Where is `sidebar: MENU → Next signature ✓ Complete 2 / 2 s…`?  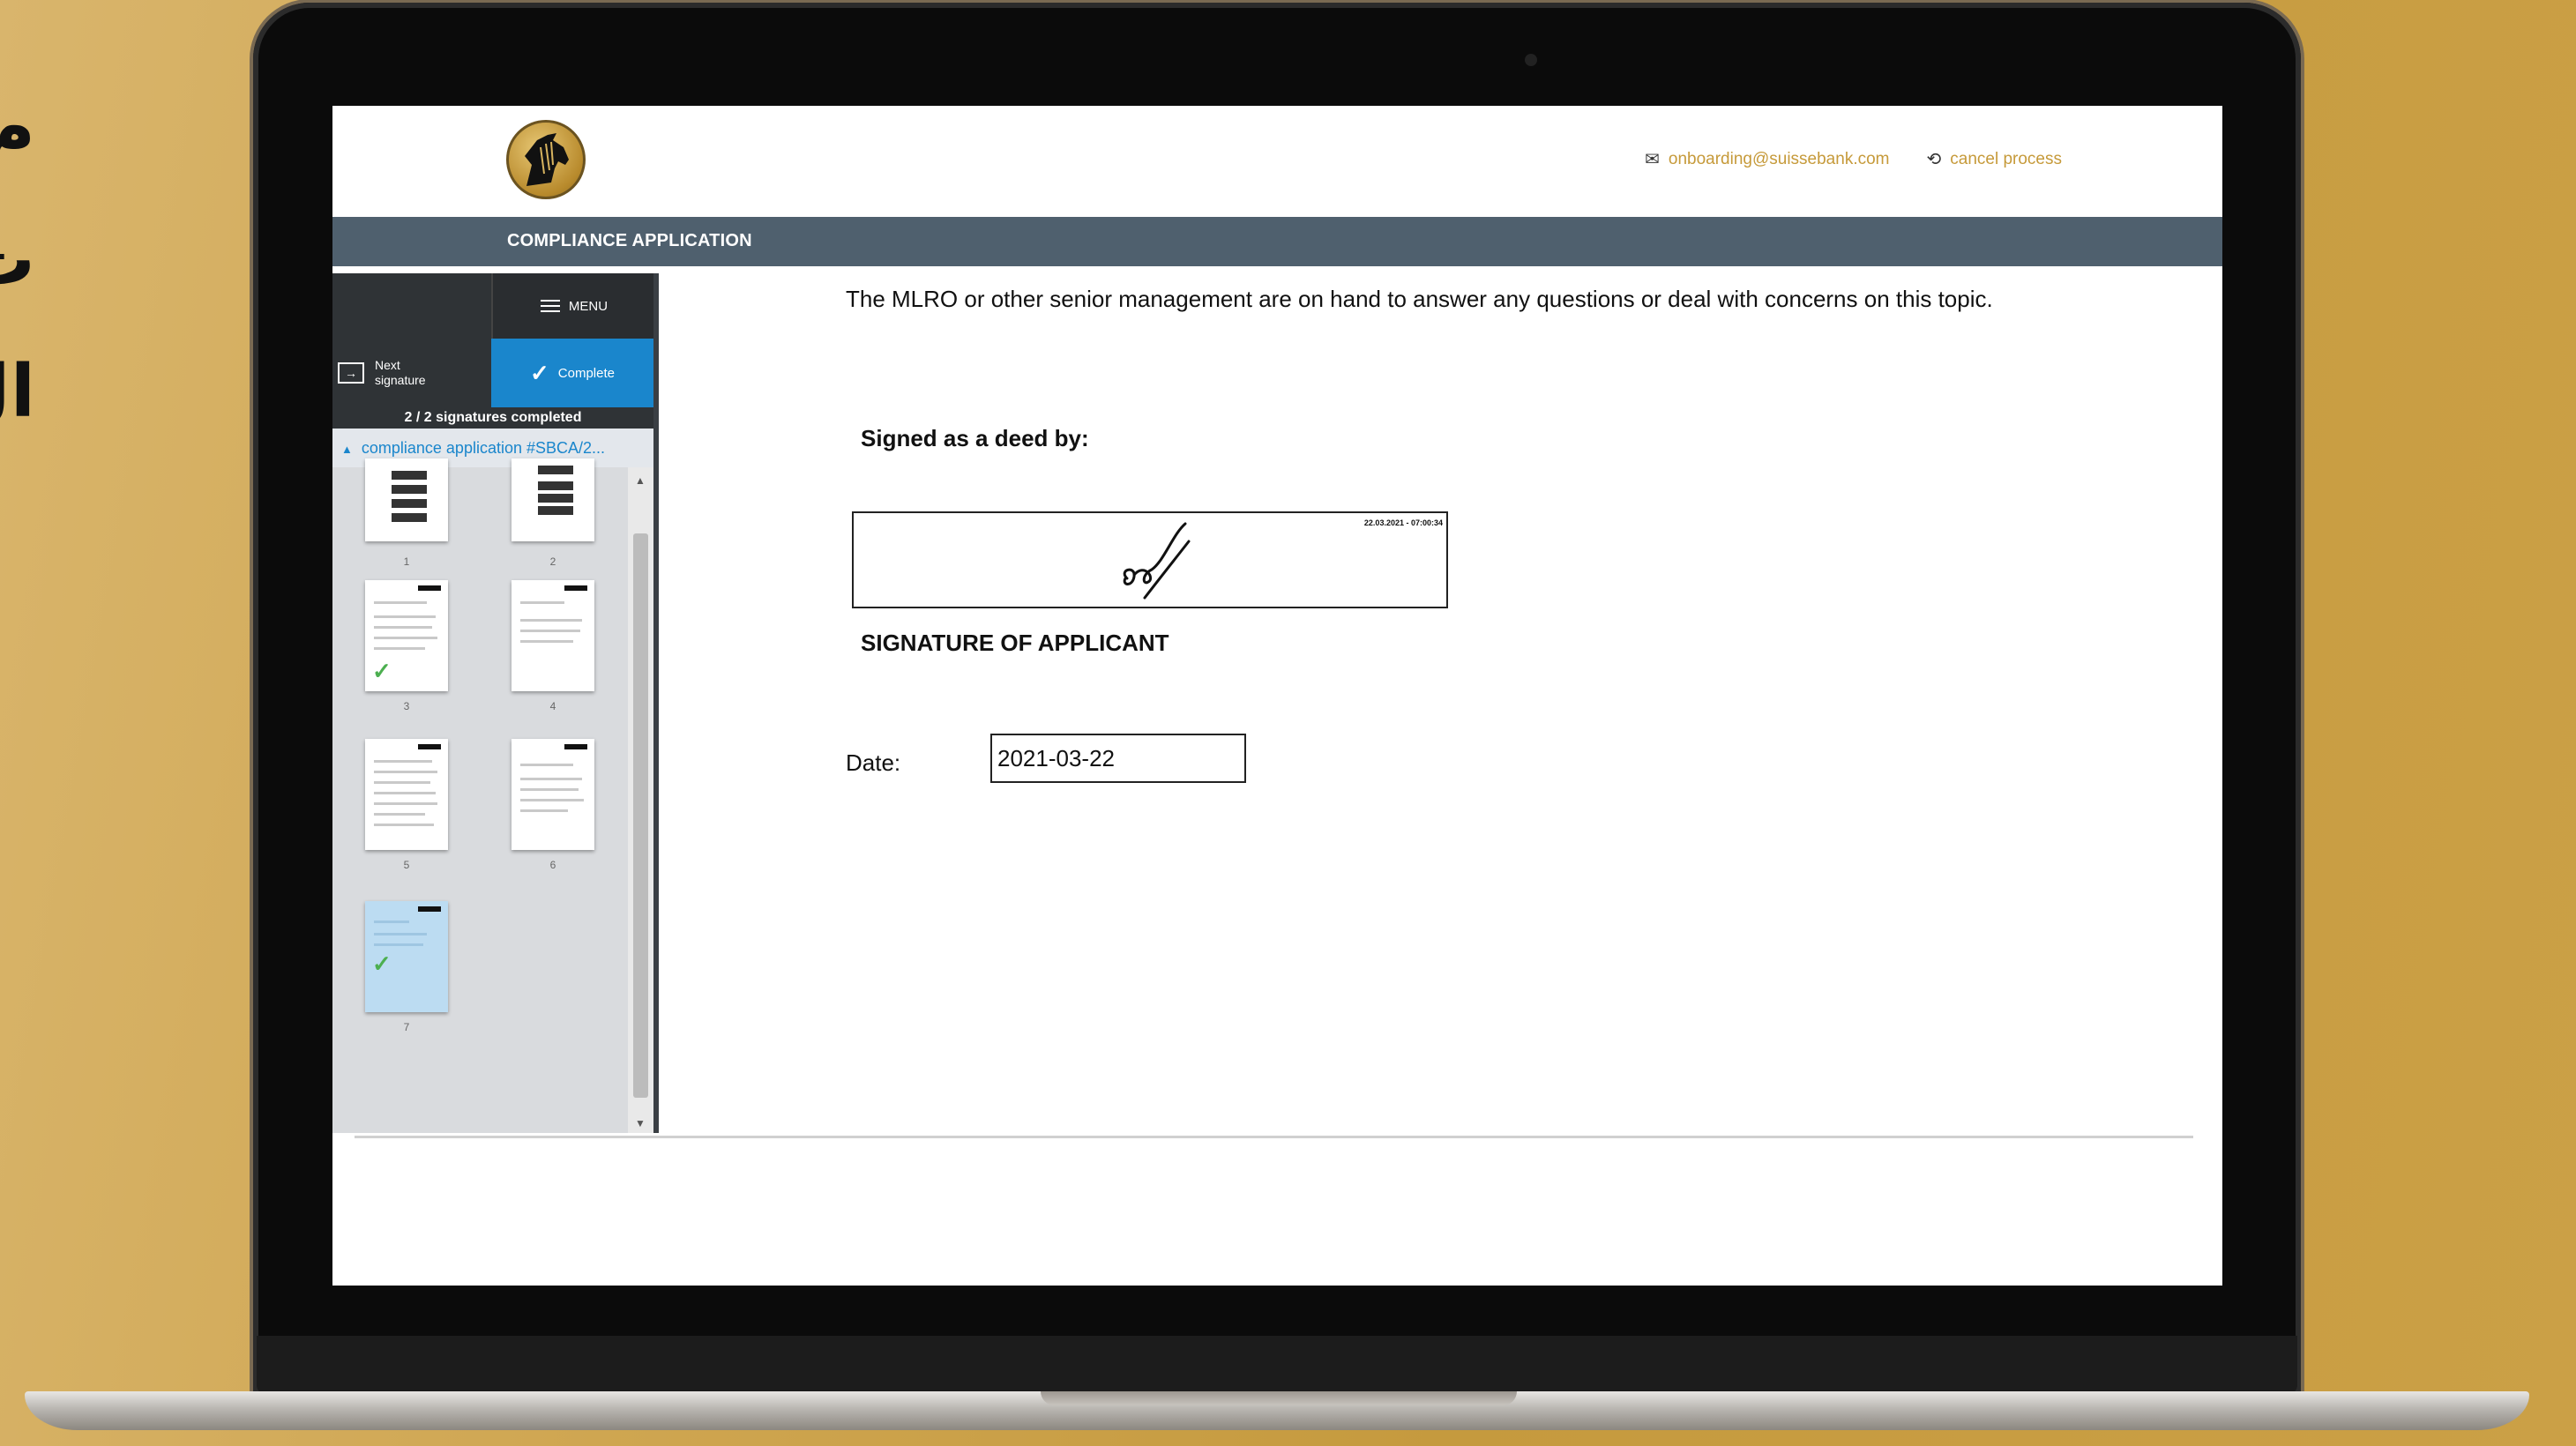
sidebar: MENU → Next signature ✓ Complete 2 / 2 s… is located at coordinates (493, 703).